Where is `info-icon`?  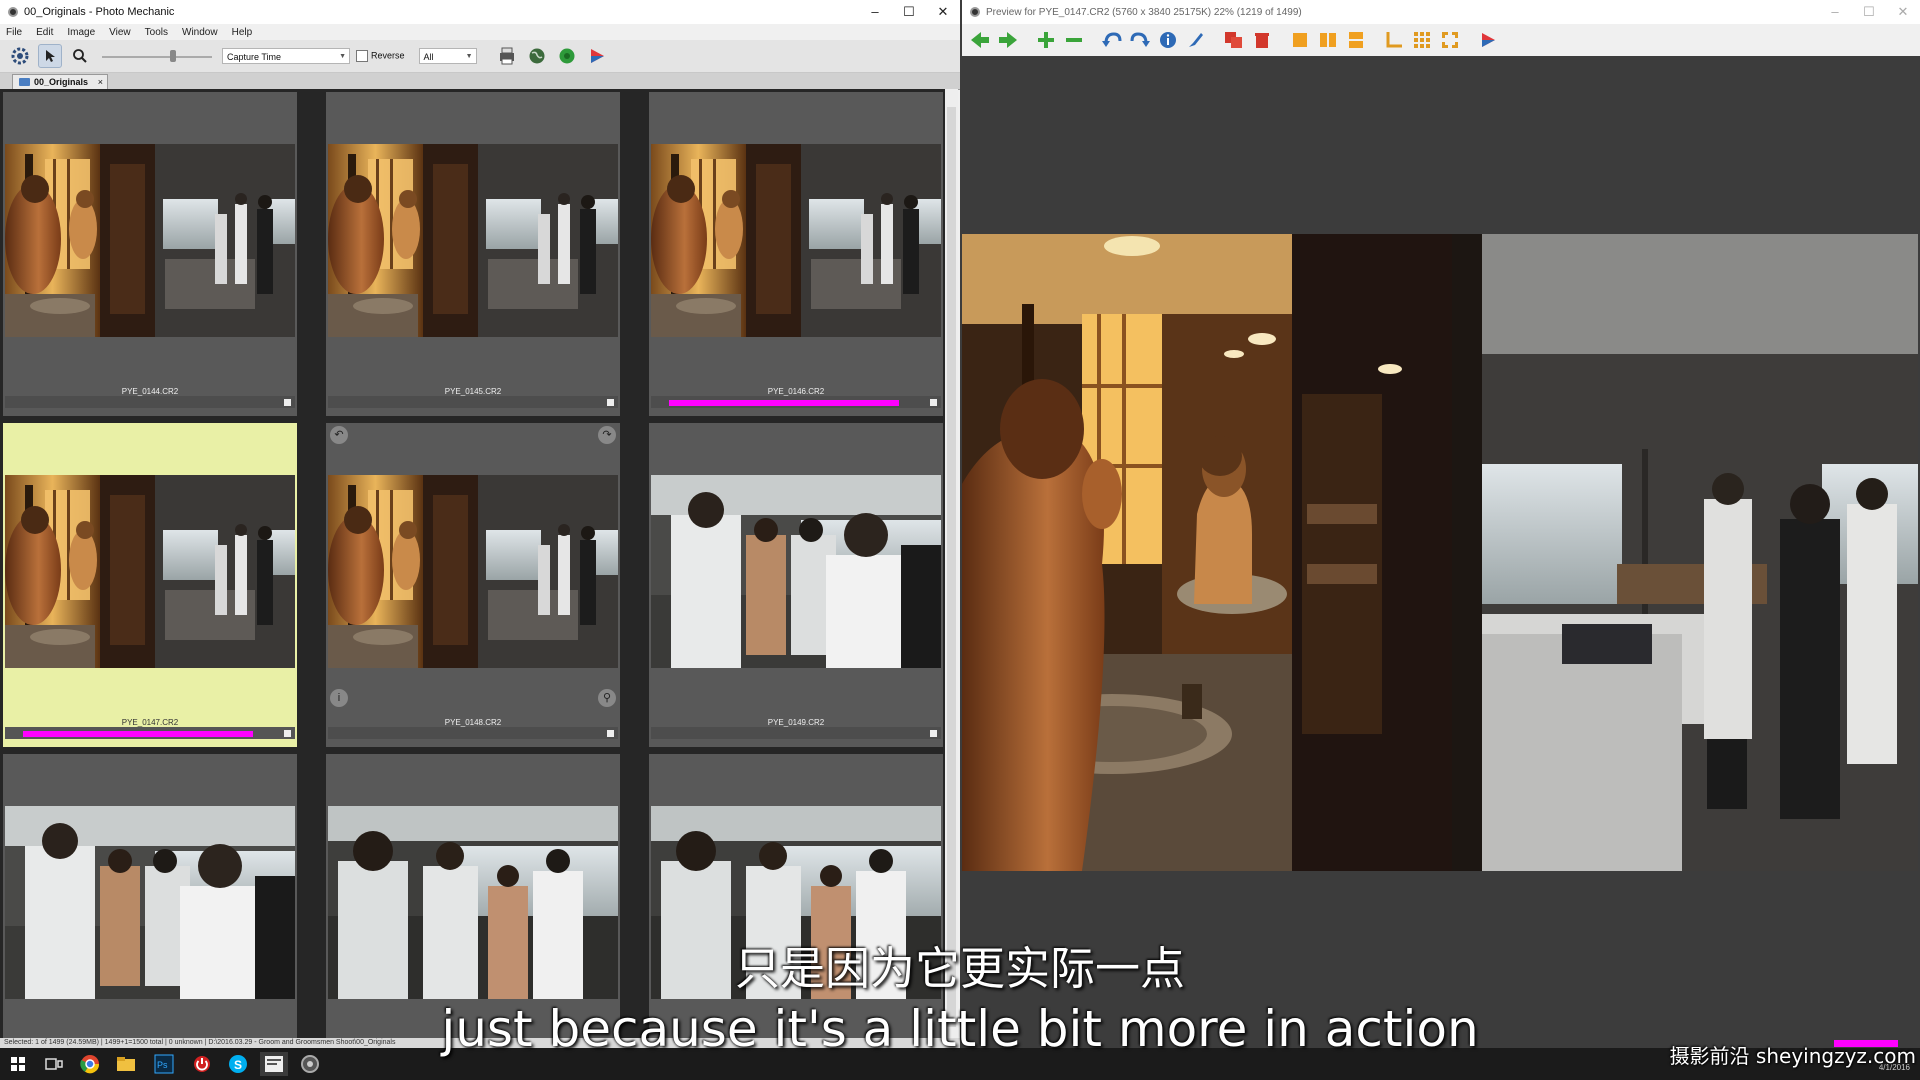
info-icon is located at coordinates (1168, 40).